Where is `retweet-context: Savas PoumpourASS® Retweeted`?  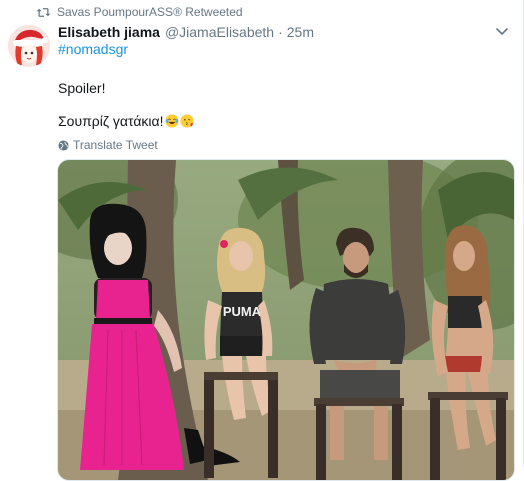
retweet-context: Savas PoumpourASS® Retweeted is located at coordinates (139, 12).